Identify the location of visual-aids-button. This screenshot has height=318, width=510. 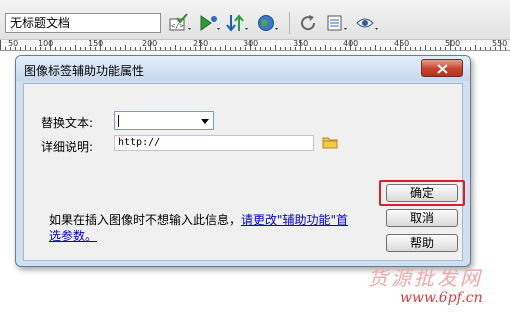
(368, 23).